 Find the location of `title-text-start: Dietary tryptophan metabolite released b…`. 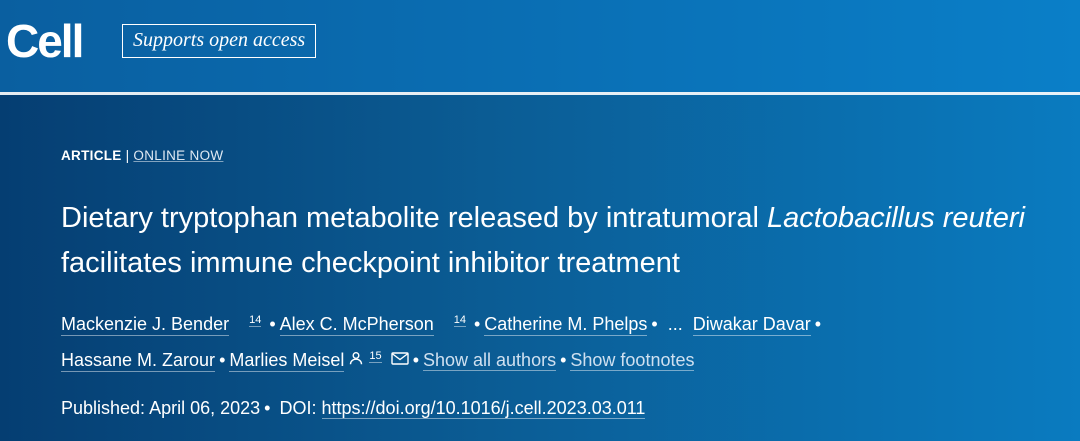

title-text-start: Dietary tryptophan metabolite released b… is located at coordinates (414, 218).